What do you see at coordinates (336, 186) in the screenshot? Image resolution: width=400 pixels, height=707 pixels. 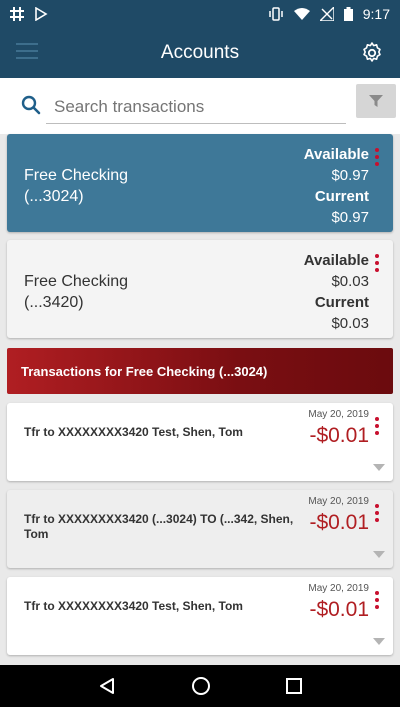 I see `account-balances: Available $0.97 Current $0.97` at bounding box center [336, 186].